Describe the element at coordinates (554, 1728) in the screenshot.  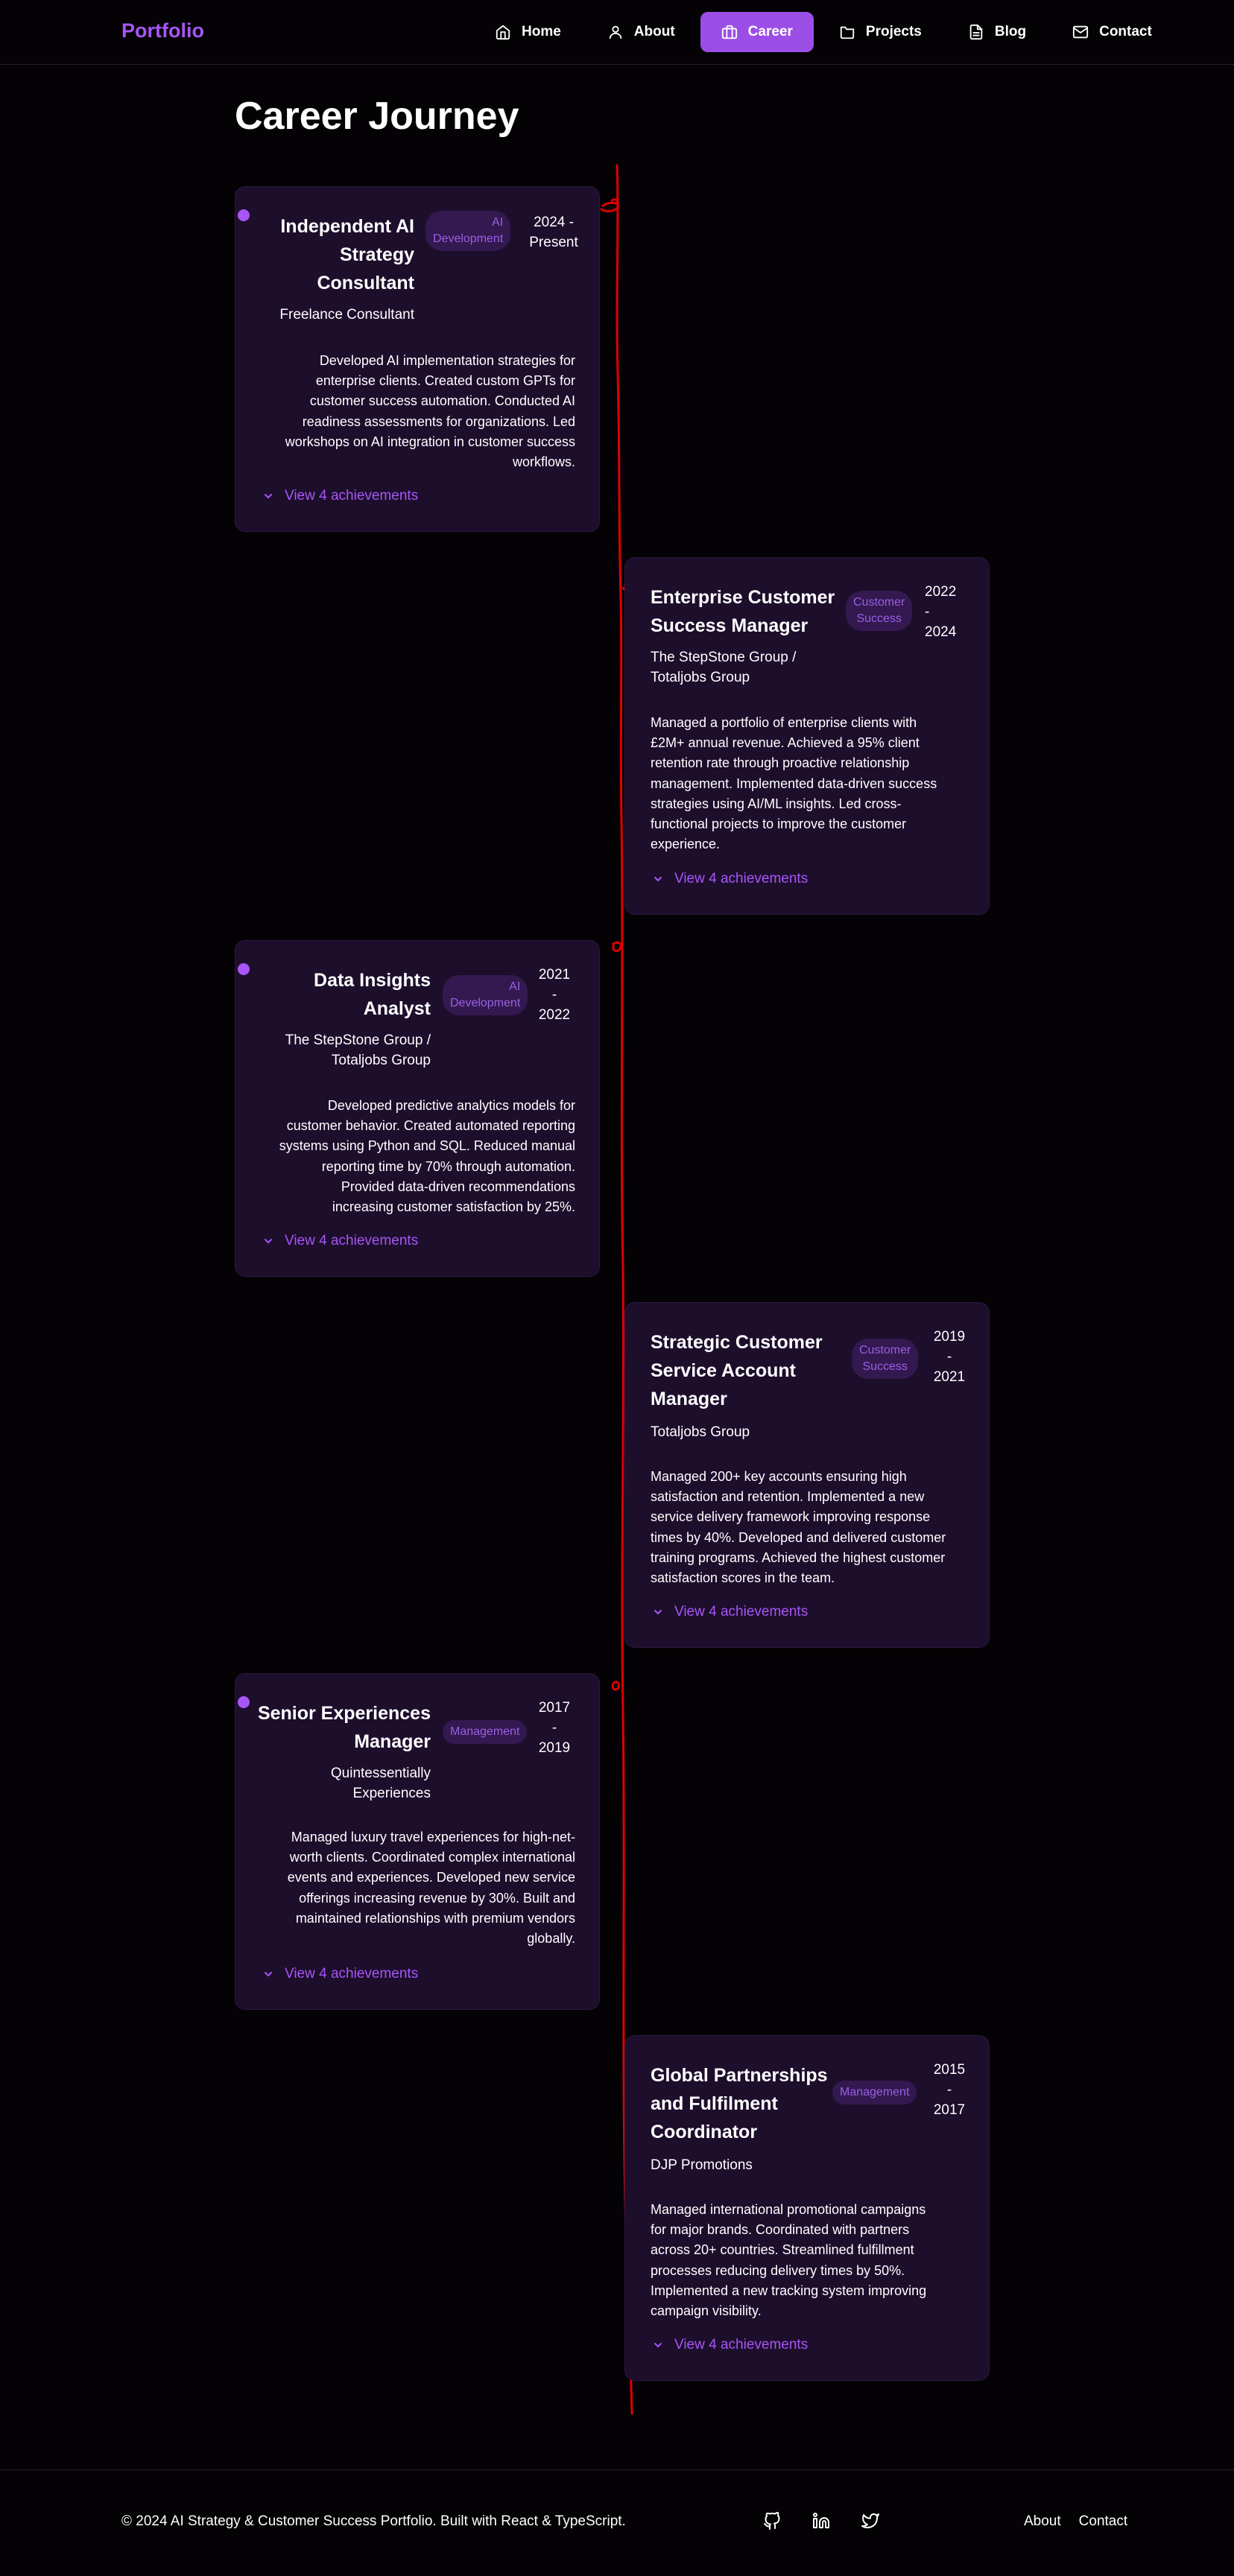
I see `date-range: 2017 - 2019` at that location.